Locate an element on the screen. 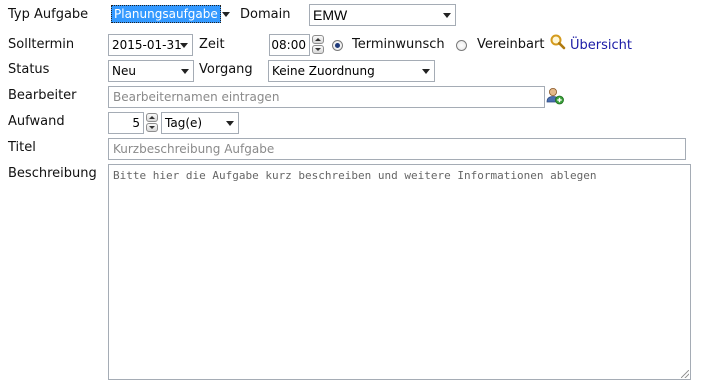 Image resolution: width=706 pixels, height=382 pixels. domain-select: EMW is located at coordinates (382, 15).